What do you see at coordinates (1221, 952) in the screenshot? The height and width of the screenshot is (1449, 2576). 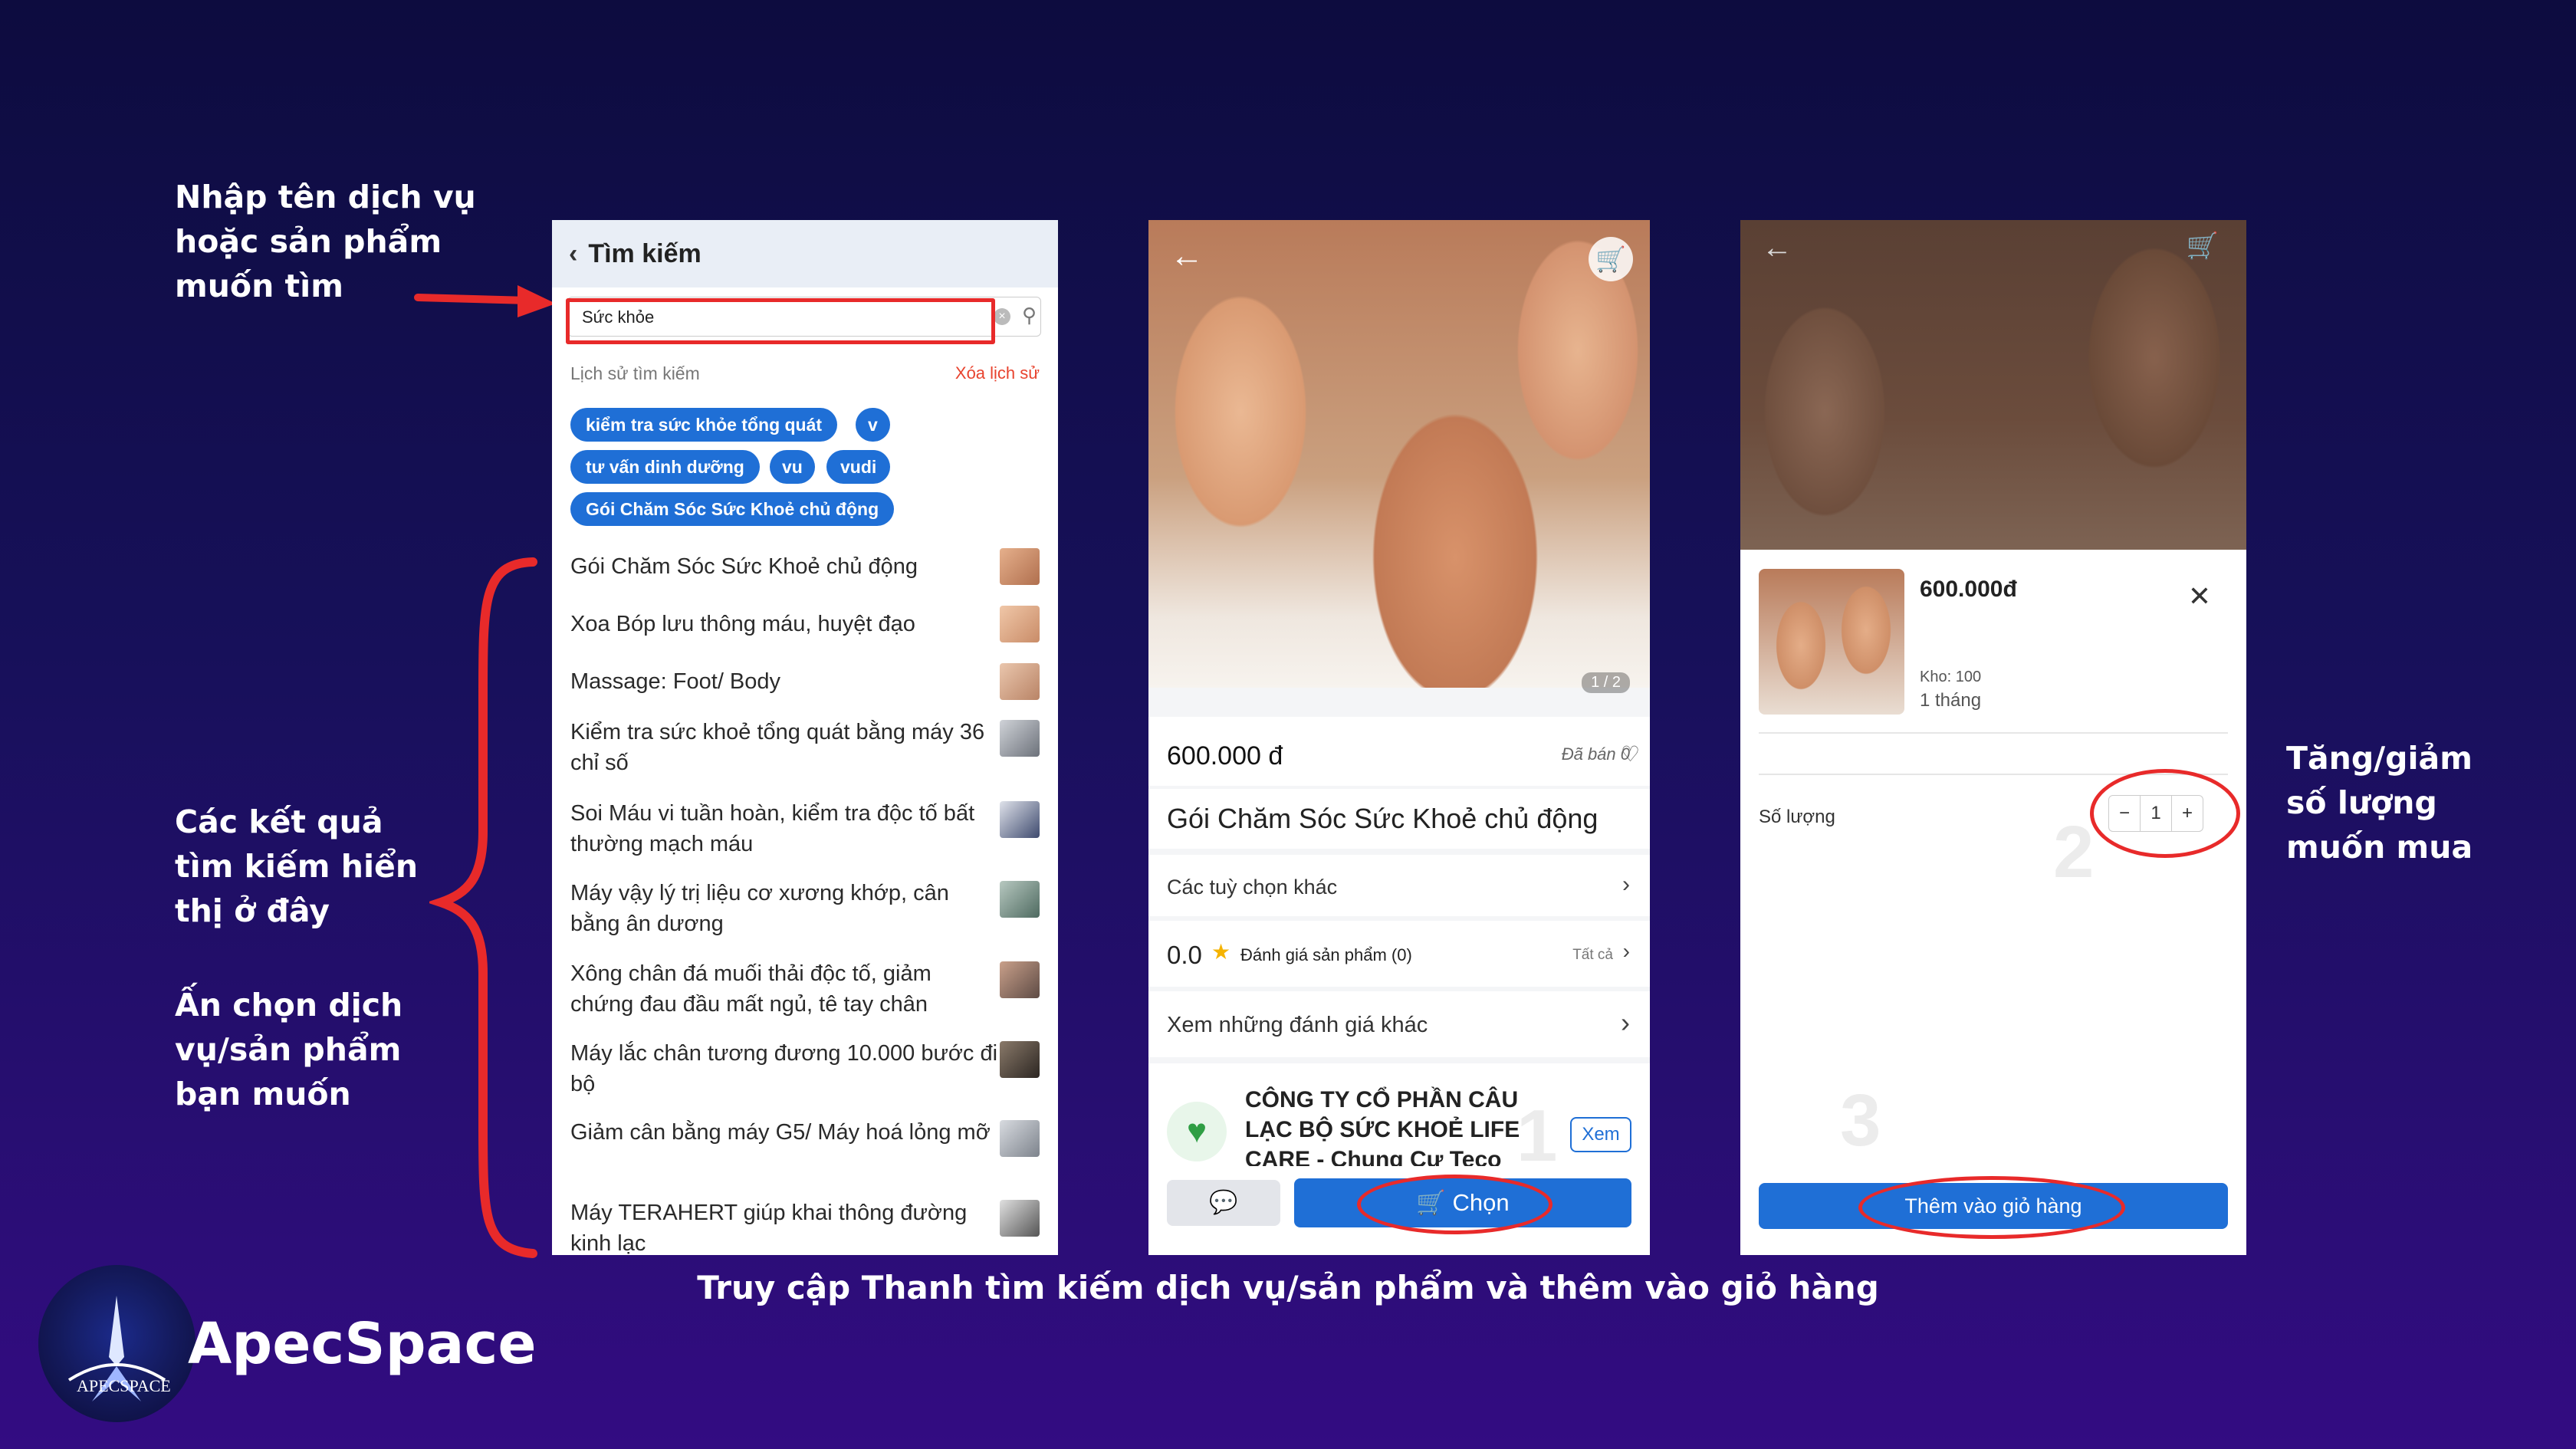 I see `star-icon: ★` at bounding box center [1221, 952].